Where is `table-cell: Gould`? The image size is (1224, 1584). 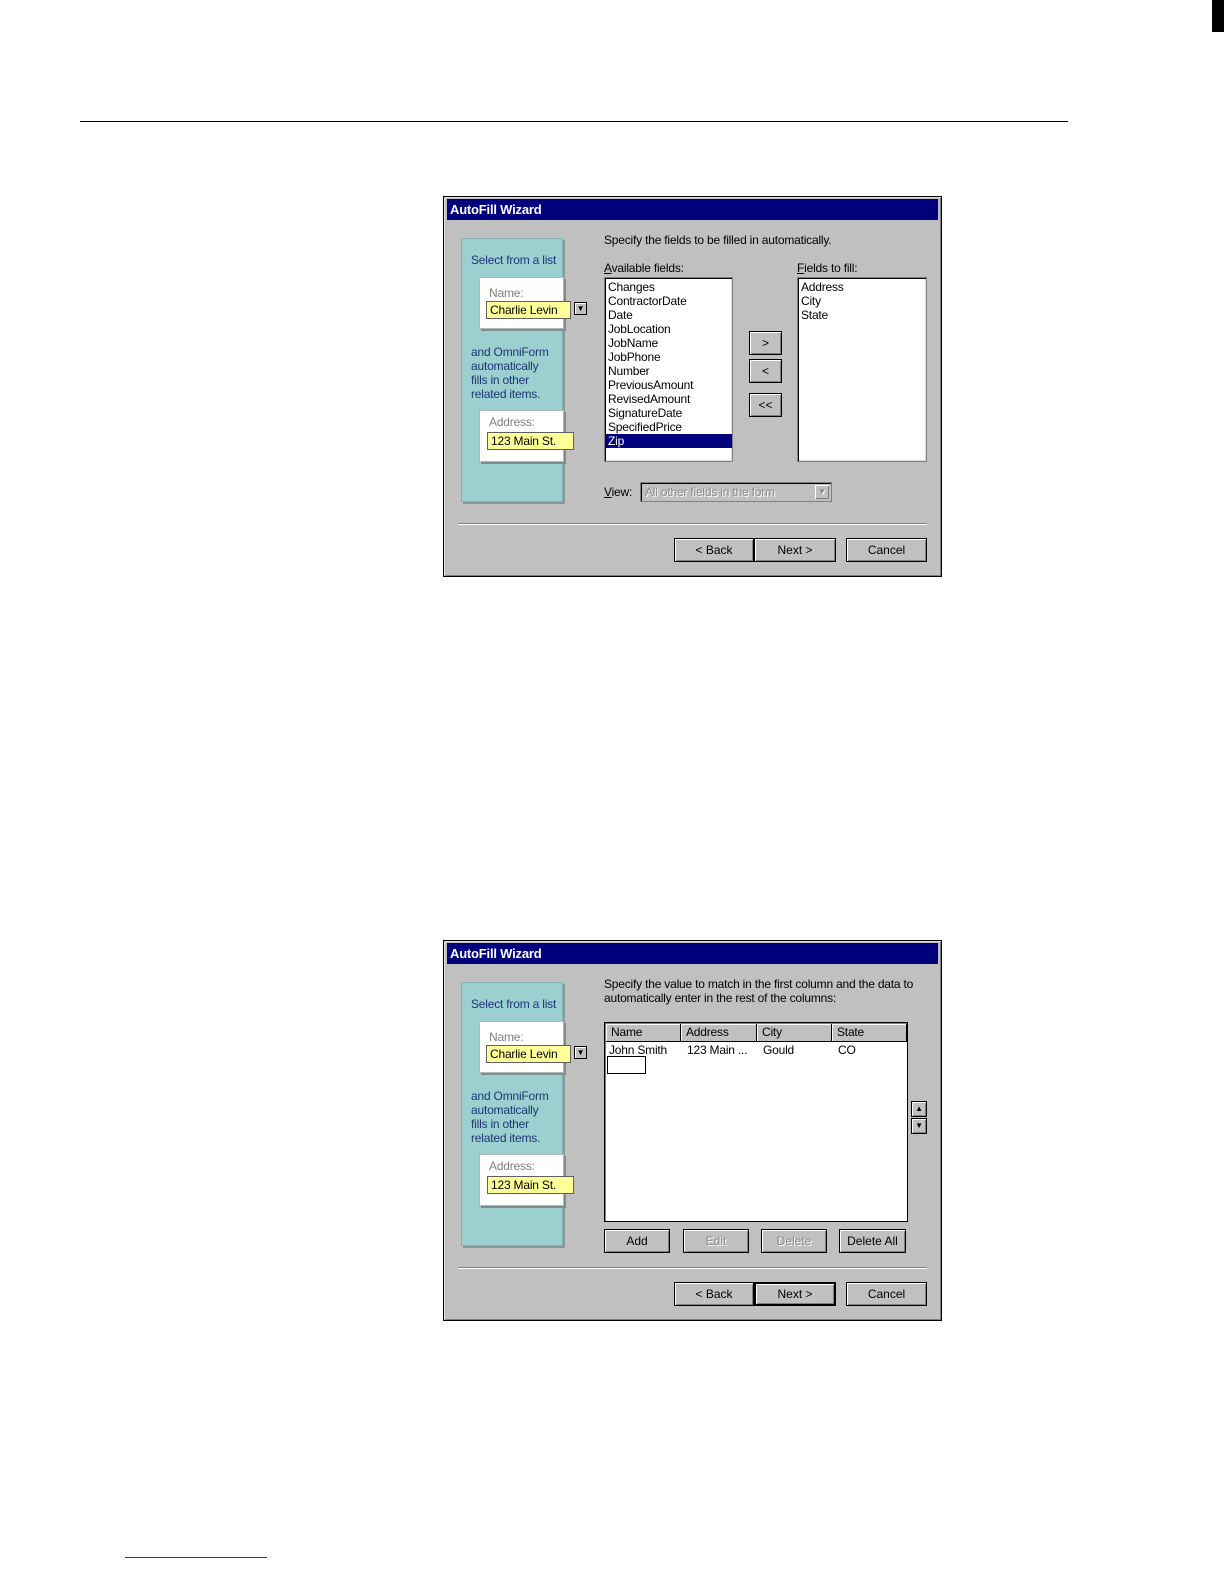 table-cell: Gould is located at coordinates (778, 1050).